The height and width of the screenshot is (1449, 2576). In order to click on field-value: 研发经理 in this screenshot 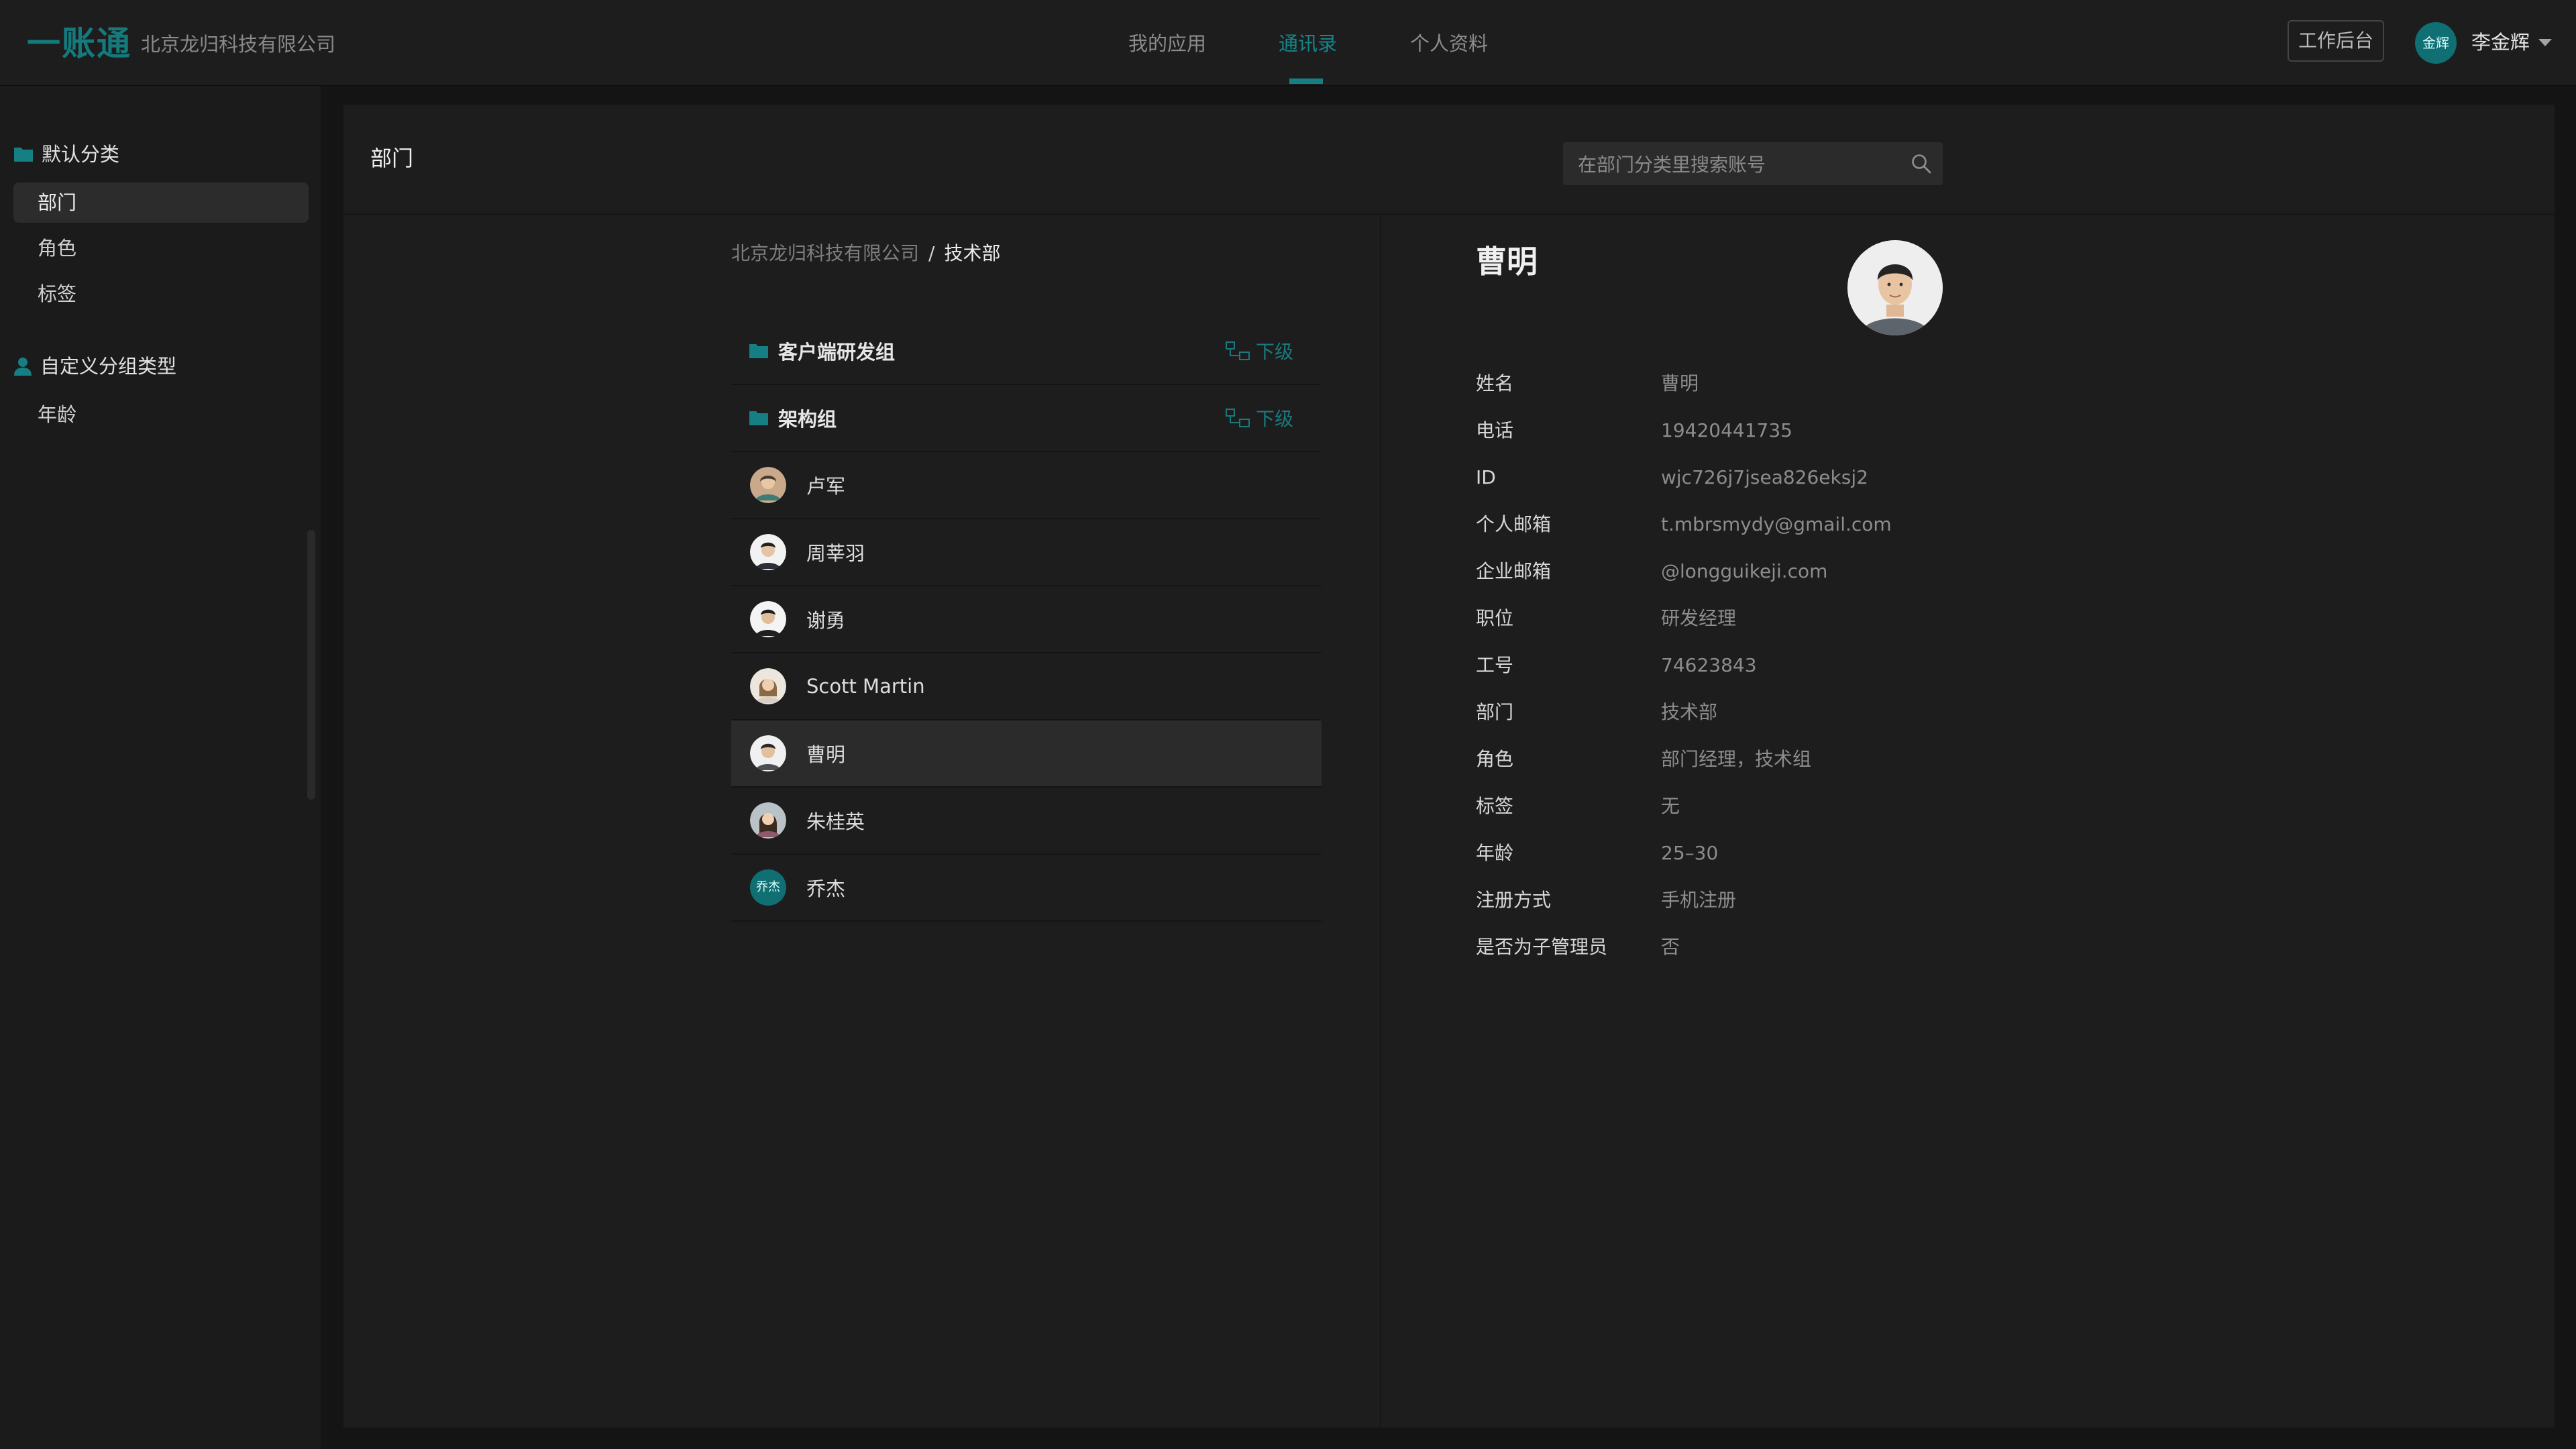, I will do `click(1699, 618)`.